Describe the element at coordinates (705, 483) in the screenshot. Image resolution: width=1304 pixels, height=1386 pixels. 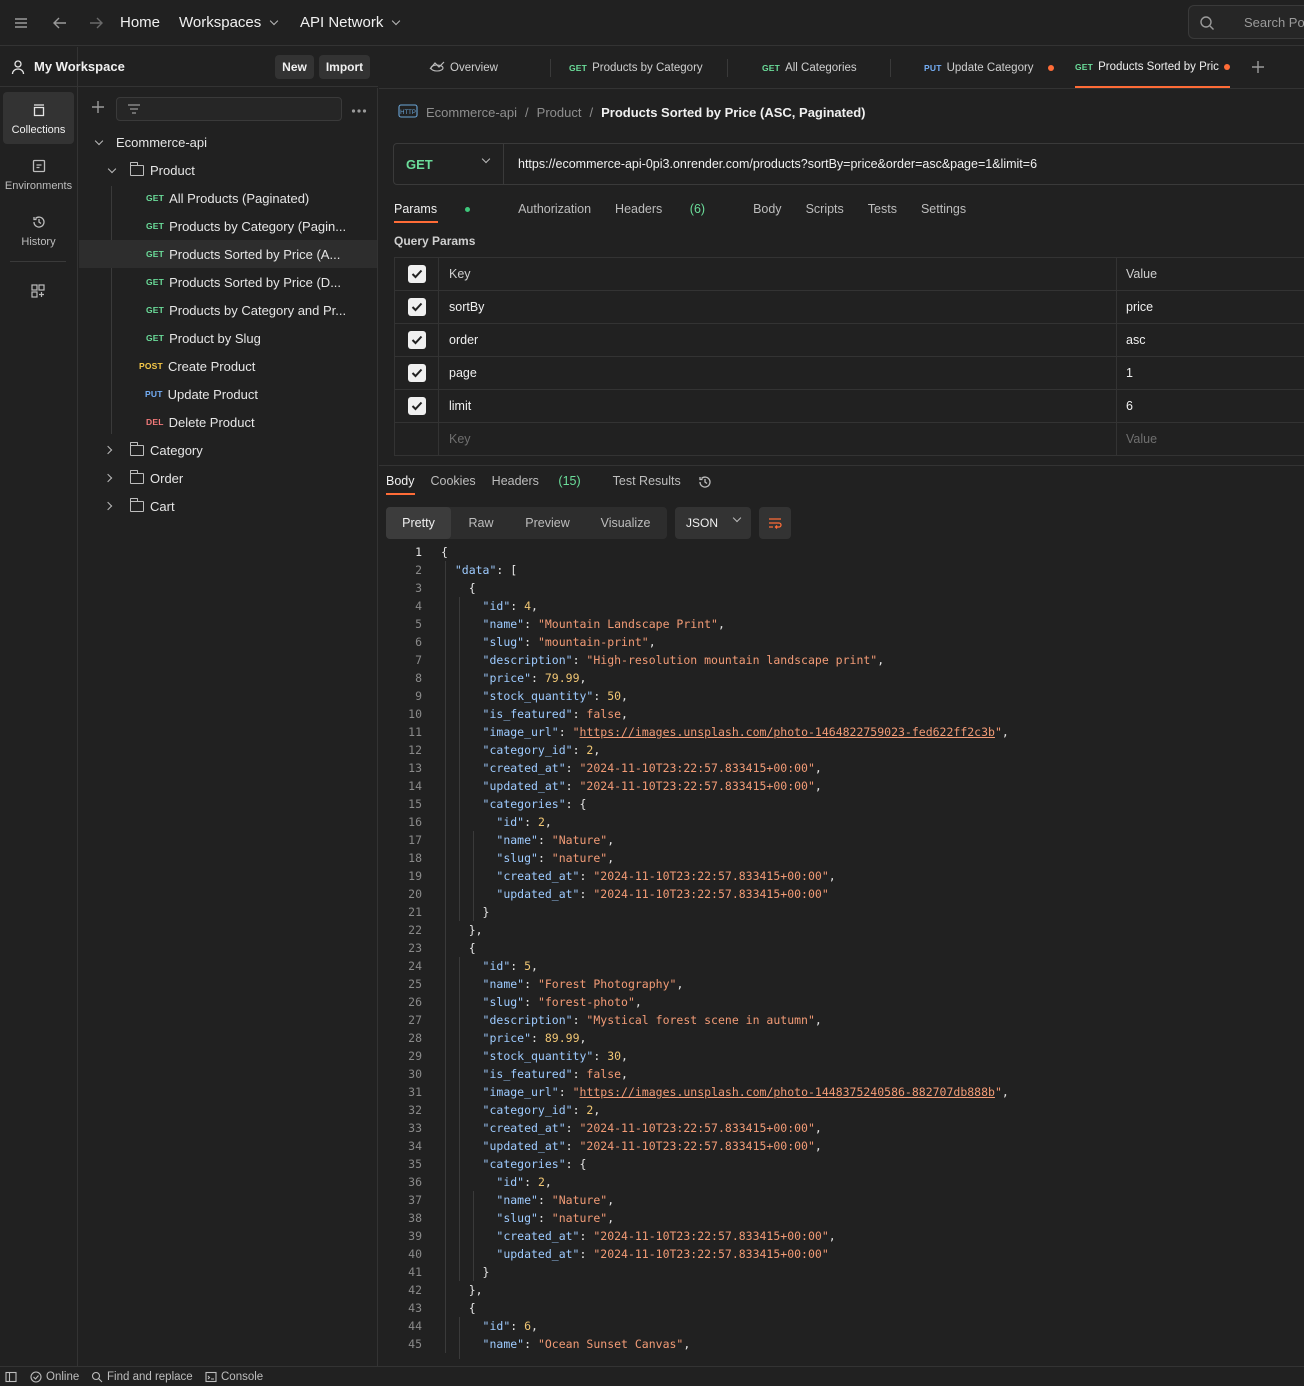
I see `history-icon` at that location.